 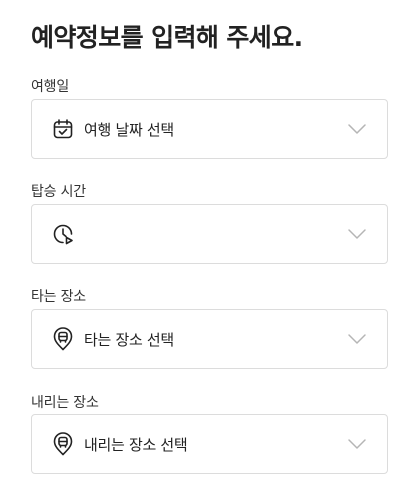 I want to click on pickup-location-value: 타는 장소 선택, so click(x=129, y=339).